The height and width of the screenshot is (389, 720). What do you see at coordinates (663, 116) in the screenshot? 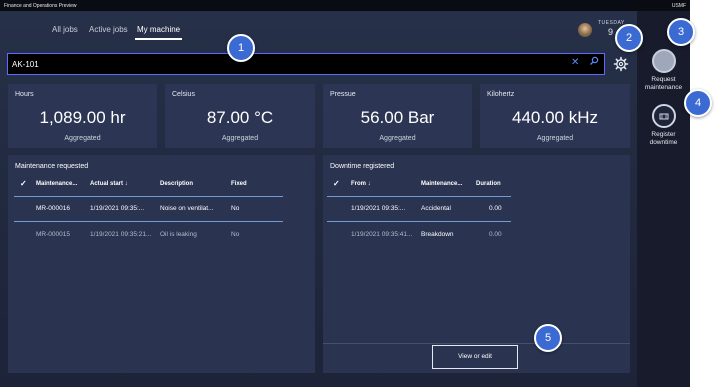
I see `register-downtime-icon` at bounding box center [663, 116].